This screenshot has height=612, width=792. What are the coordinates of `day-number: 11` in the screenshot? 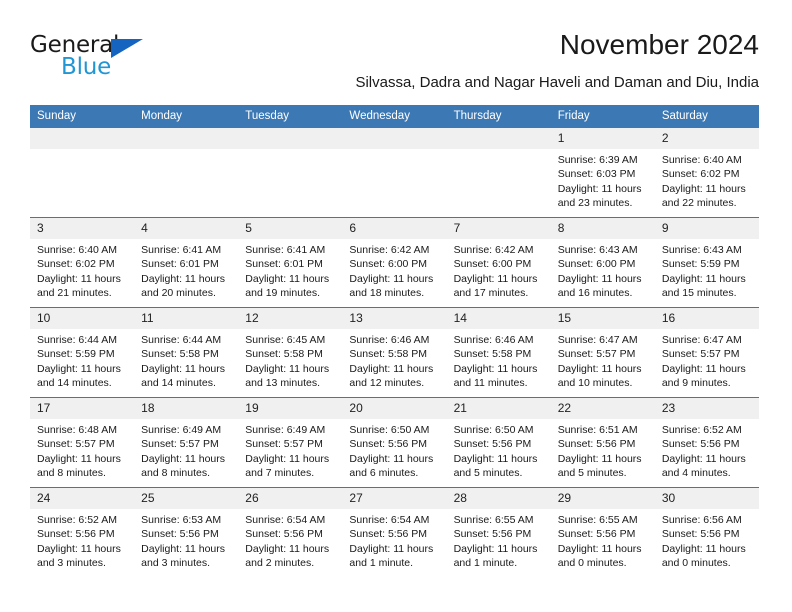 It's located at (186, 318).